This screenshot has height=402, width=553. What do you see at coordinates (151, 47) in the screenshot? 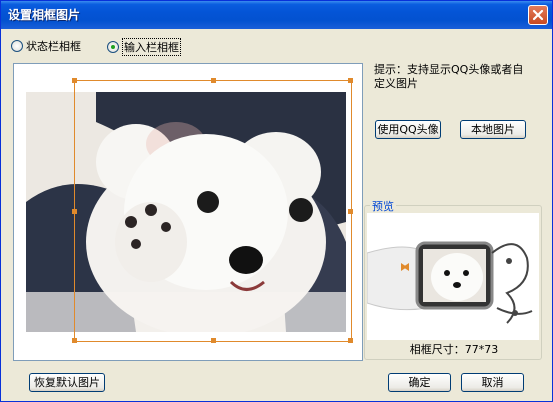
I see `radio-label: 输入栏相框` at bounding box center [151, 47].